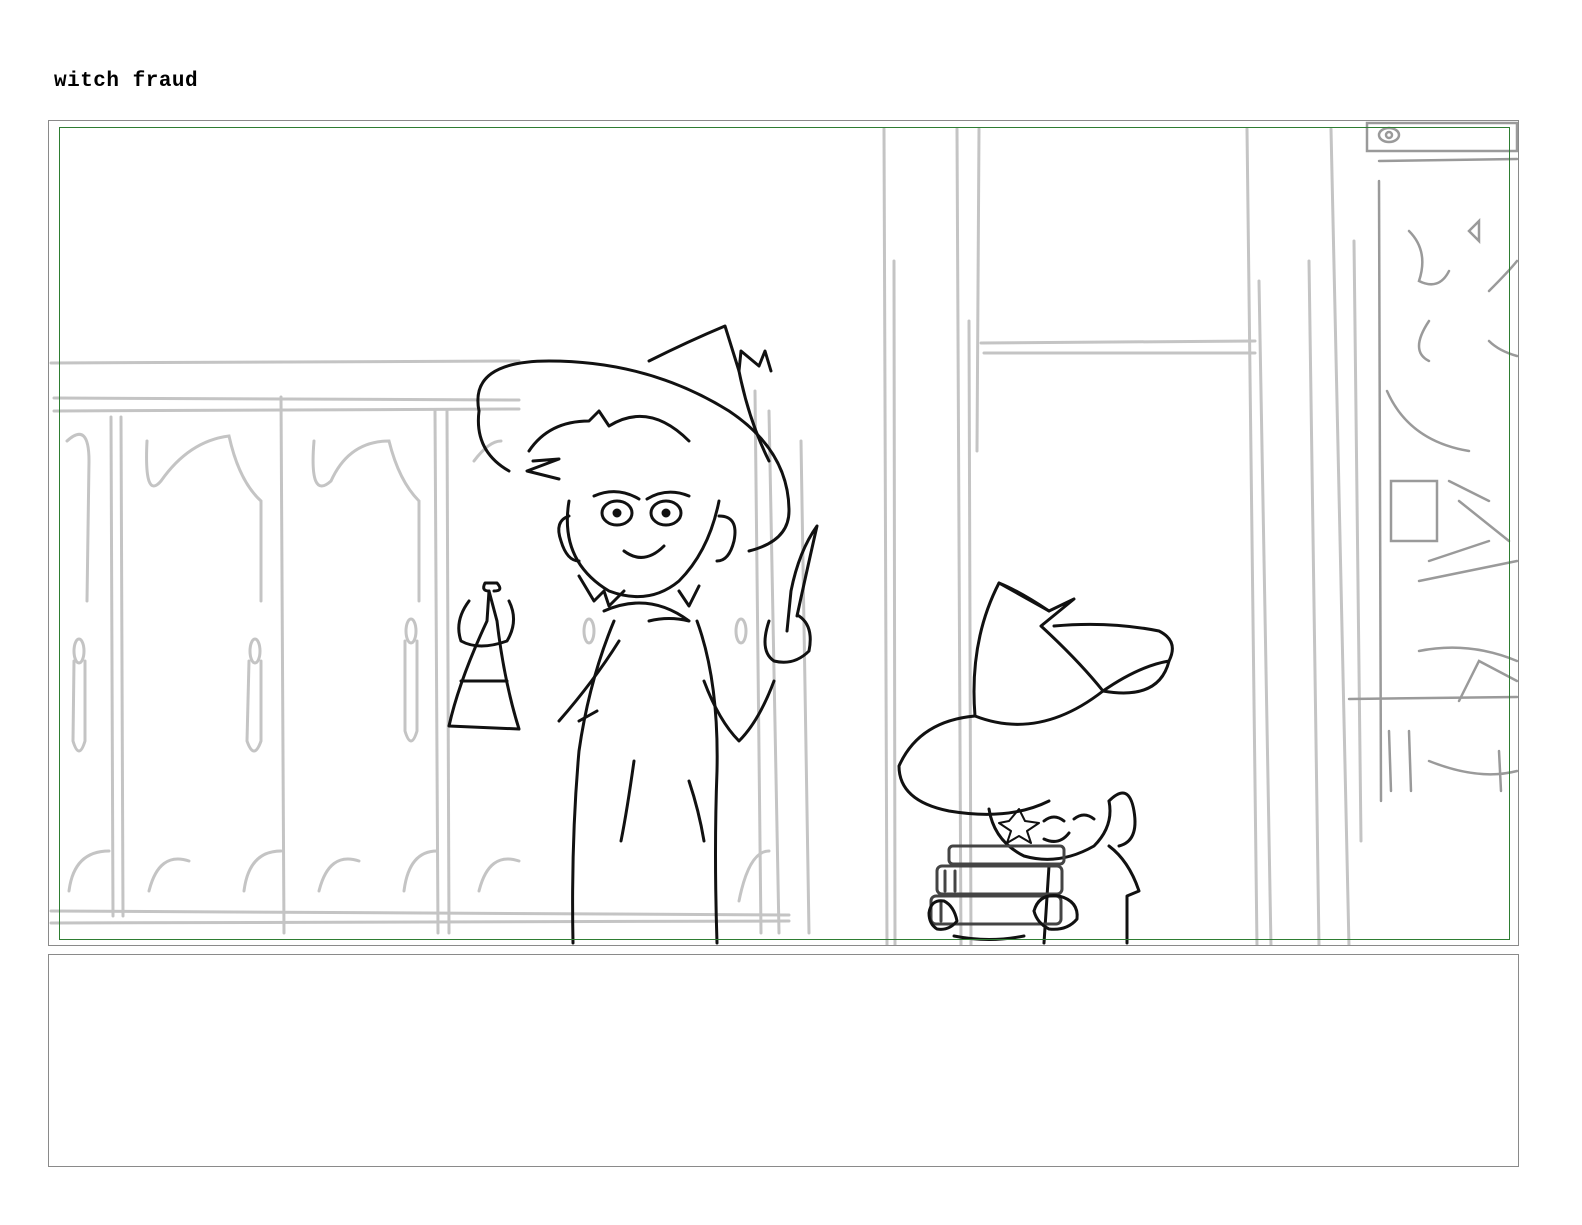  I want to click on tall-witch-character, so click(633, 634).